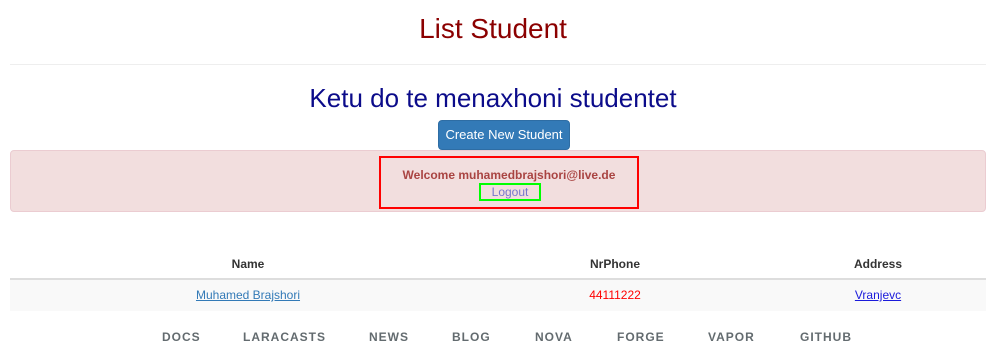 This screenshot has height=341, width=986. What do you see at coordinates (498, 64) in the screenshot?
I see `title-divider` at bounding box center [498, 64].